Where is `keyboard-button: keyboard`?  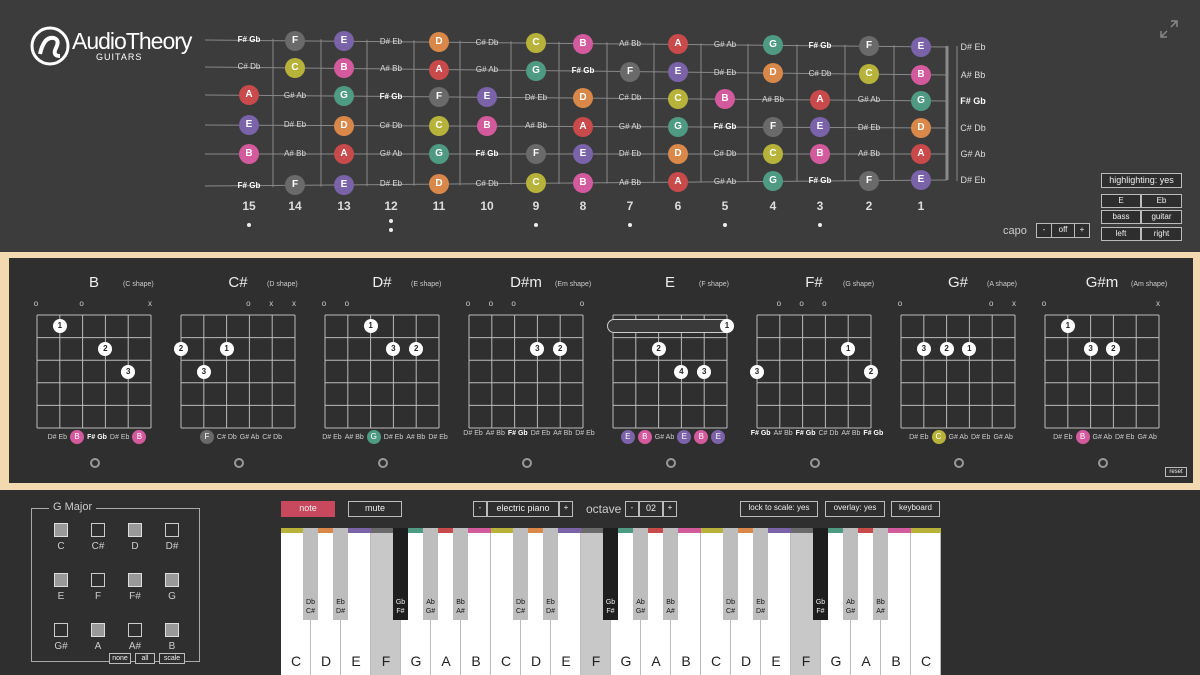 keyboard-button: keyboard is located at coordinates (915, 509).